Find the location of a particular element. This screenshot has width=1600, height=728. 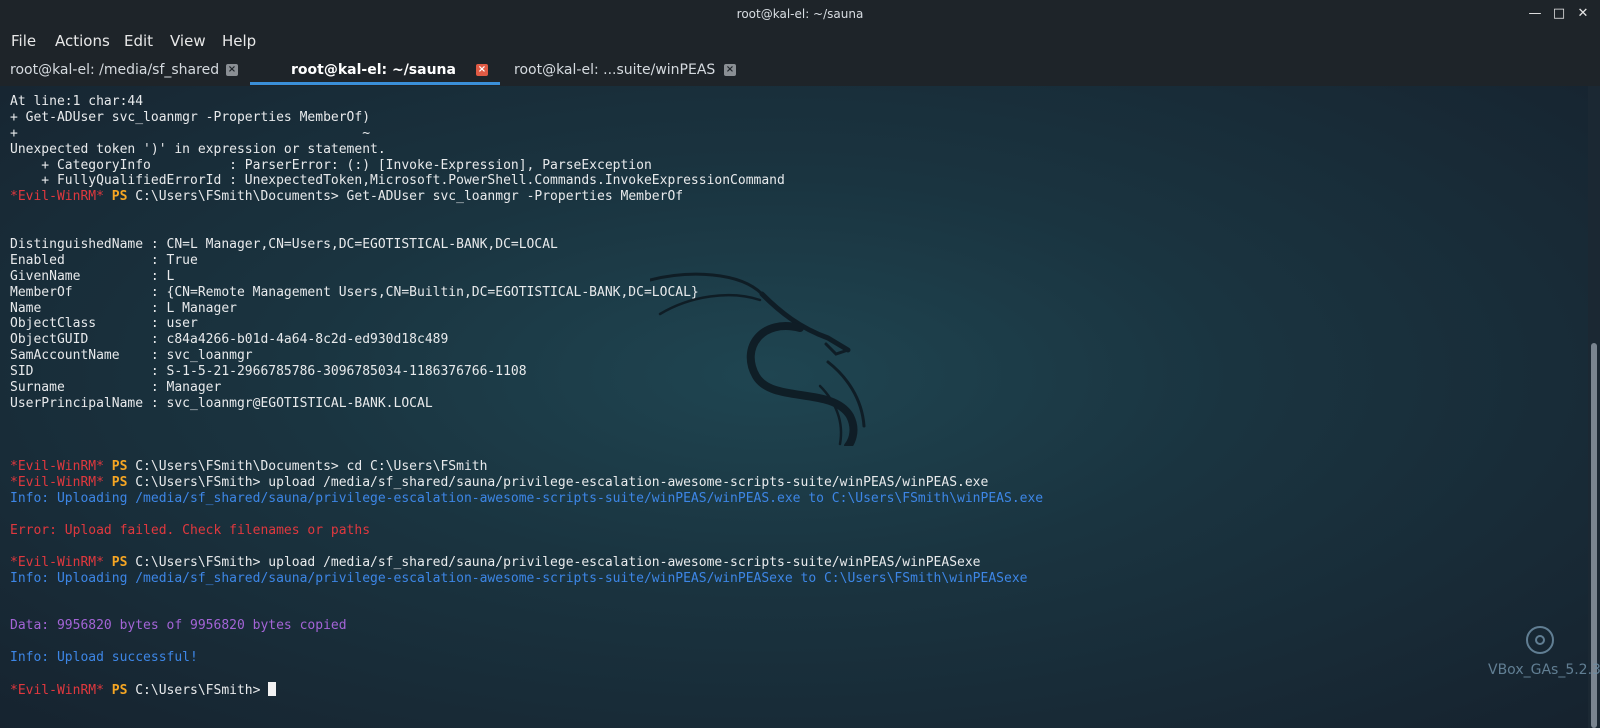

desktop-icon-vbox: VBox_GAs_5.2.34 is located at coordinates (1544, 665).